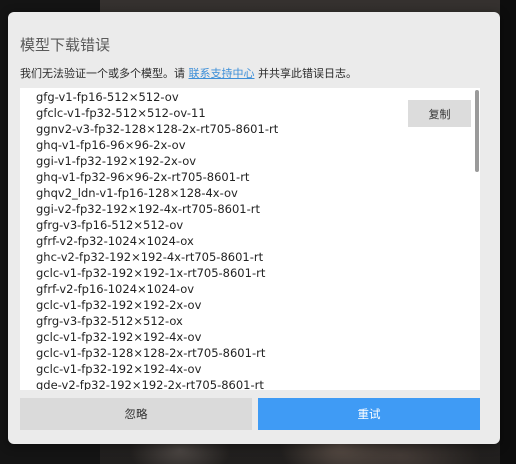 The width and height of the screenshot is (516, 464). What do you see at coordinates (110, 225) in the screenshot?
I see `model-list-item: gfrg-v3-fp16-512×512-ov` at bounding box center [110, 225].